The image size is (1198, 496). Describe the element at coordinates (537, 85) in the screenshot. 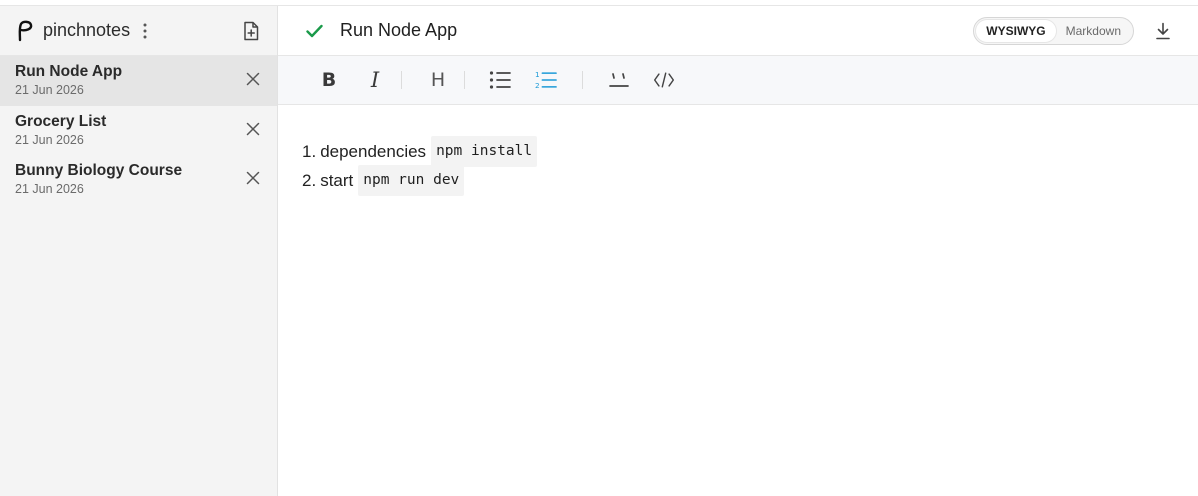

I see `svg-text: 2` at that location.